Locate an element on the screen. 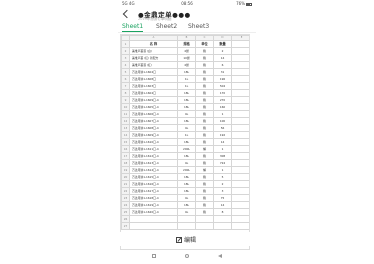 The image size is (374, 264). cell-qty: 8 is located at coordinates (222, 212).